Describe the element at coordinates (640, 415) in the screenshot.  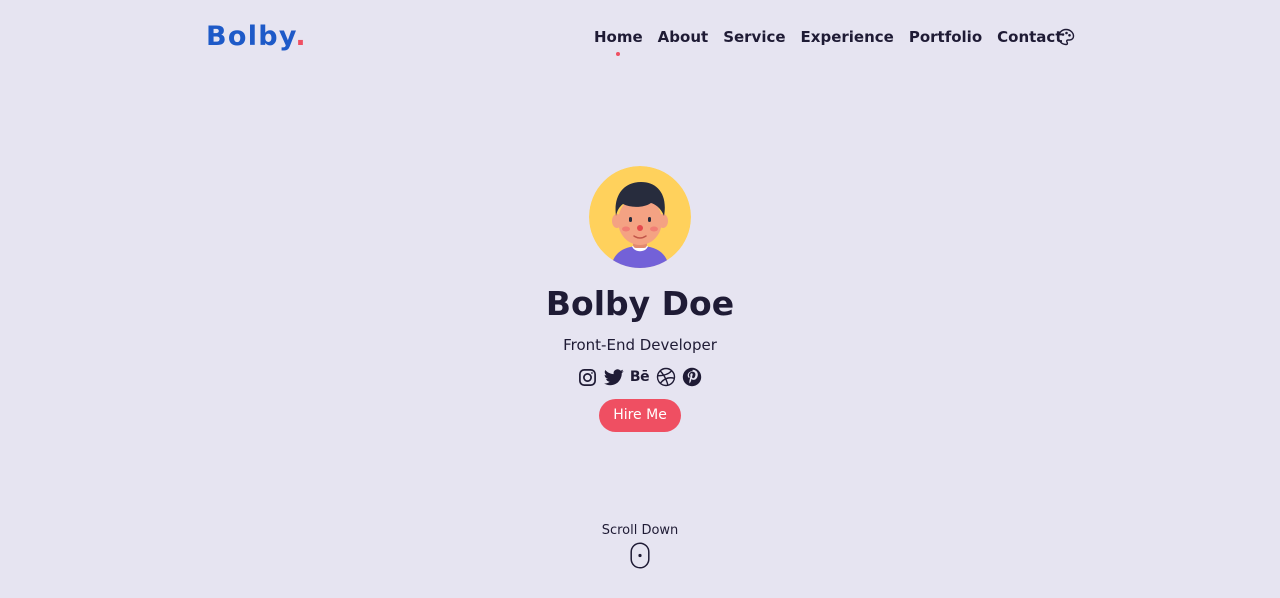
I see `hire-me-button: Hire Me` at that location.